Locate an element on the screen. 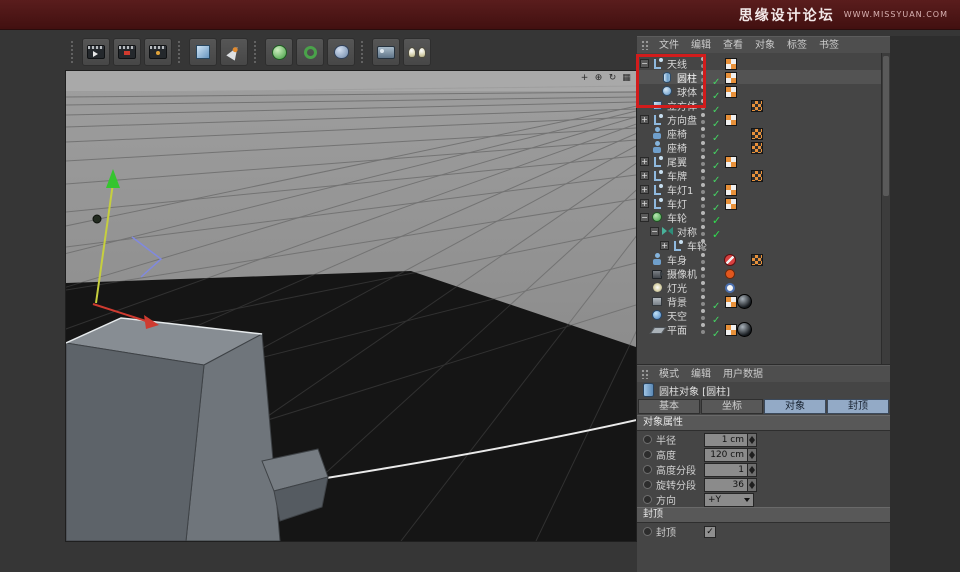 This screenshot has width=960, height=572. tree-item: 车身 is located at coordinates (759, 259).